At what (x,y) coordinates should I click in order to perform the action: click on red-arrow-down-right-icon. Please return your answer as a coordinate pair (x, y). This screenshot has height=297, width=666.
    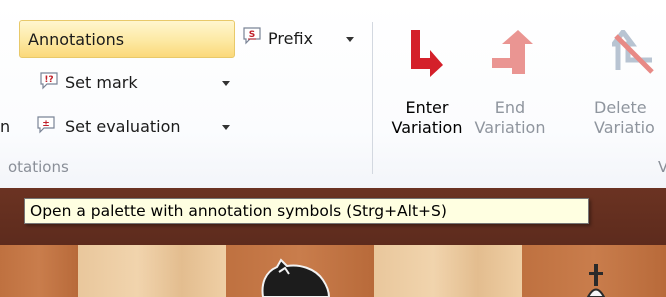
    Looking at the image, I should click on (427, 53).